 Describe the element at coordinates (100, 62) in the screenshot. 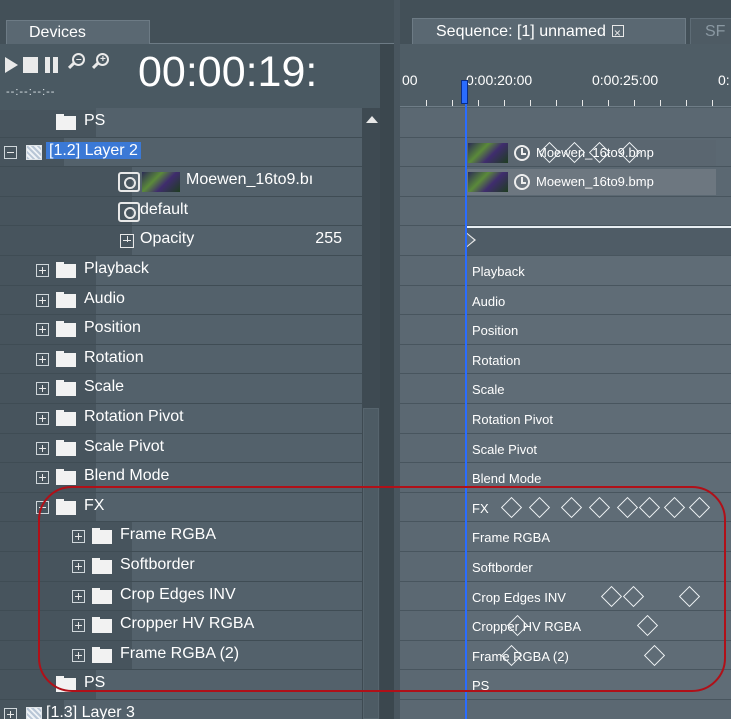

I see `zoom-in-icon: +` at that location.